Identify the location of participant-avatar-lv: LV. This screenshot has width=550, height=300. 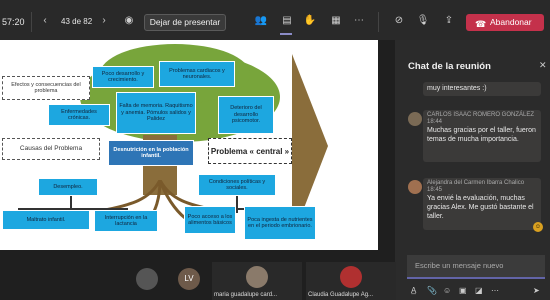
(189, 279).